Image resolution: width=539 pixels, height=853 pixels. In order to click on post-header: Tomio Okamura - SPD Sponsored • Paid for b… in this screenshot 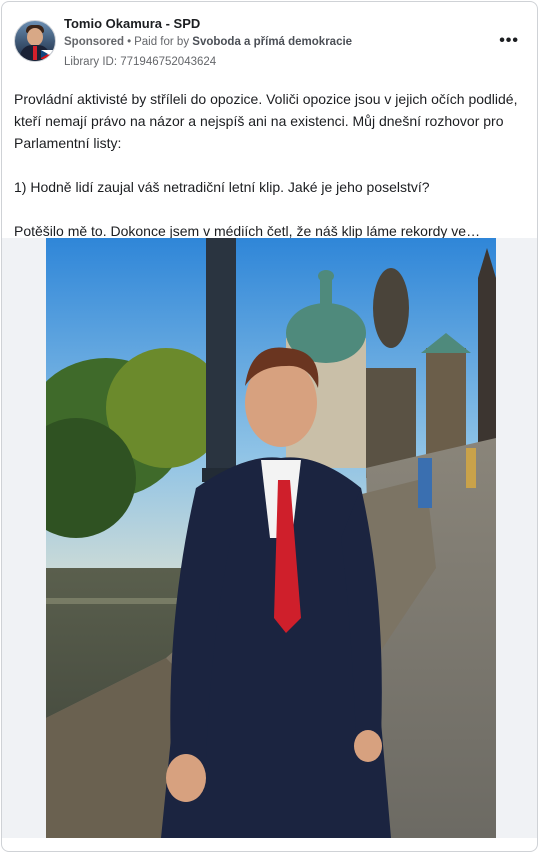, I will do `click(269, 44)`.